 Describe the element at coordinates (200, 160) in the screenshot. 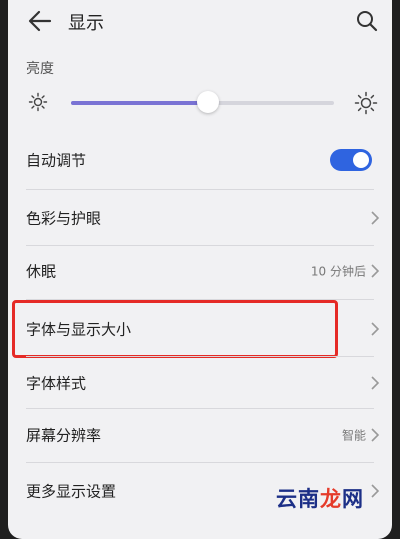

I see `settings-row-auto-adjust: 自动调节` at that location.